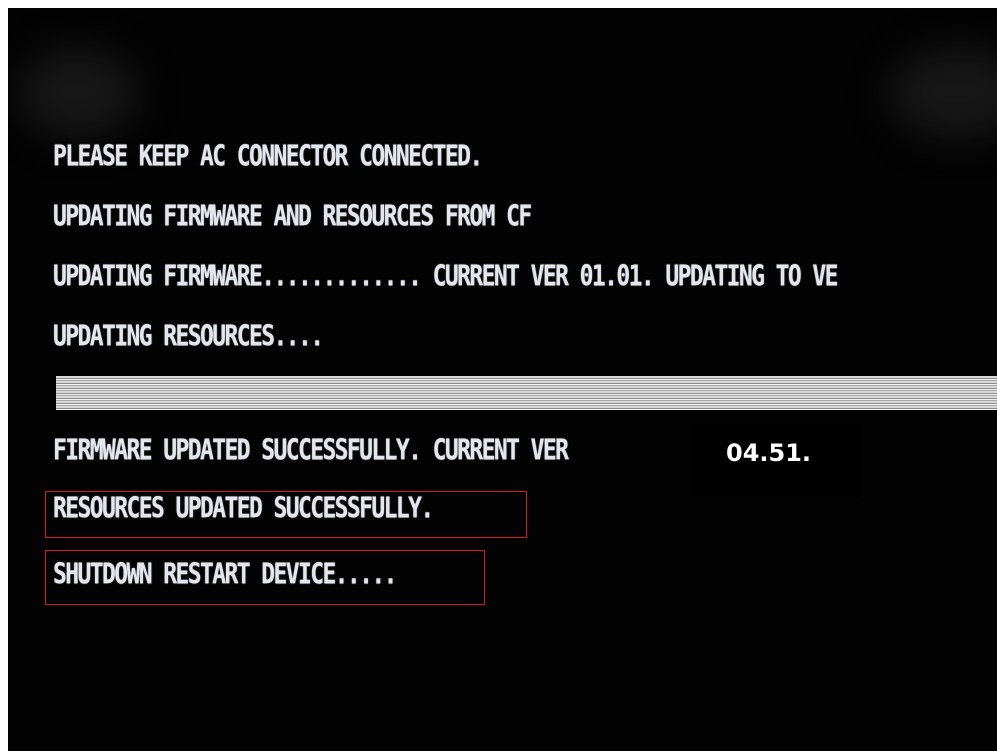 Image resolution: width=997 pixels, height=751 pixels. Describe the element at coordinates (286, 514) in the screenshot. I see `highlight-box-resources-updated` at that location.